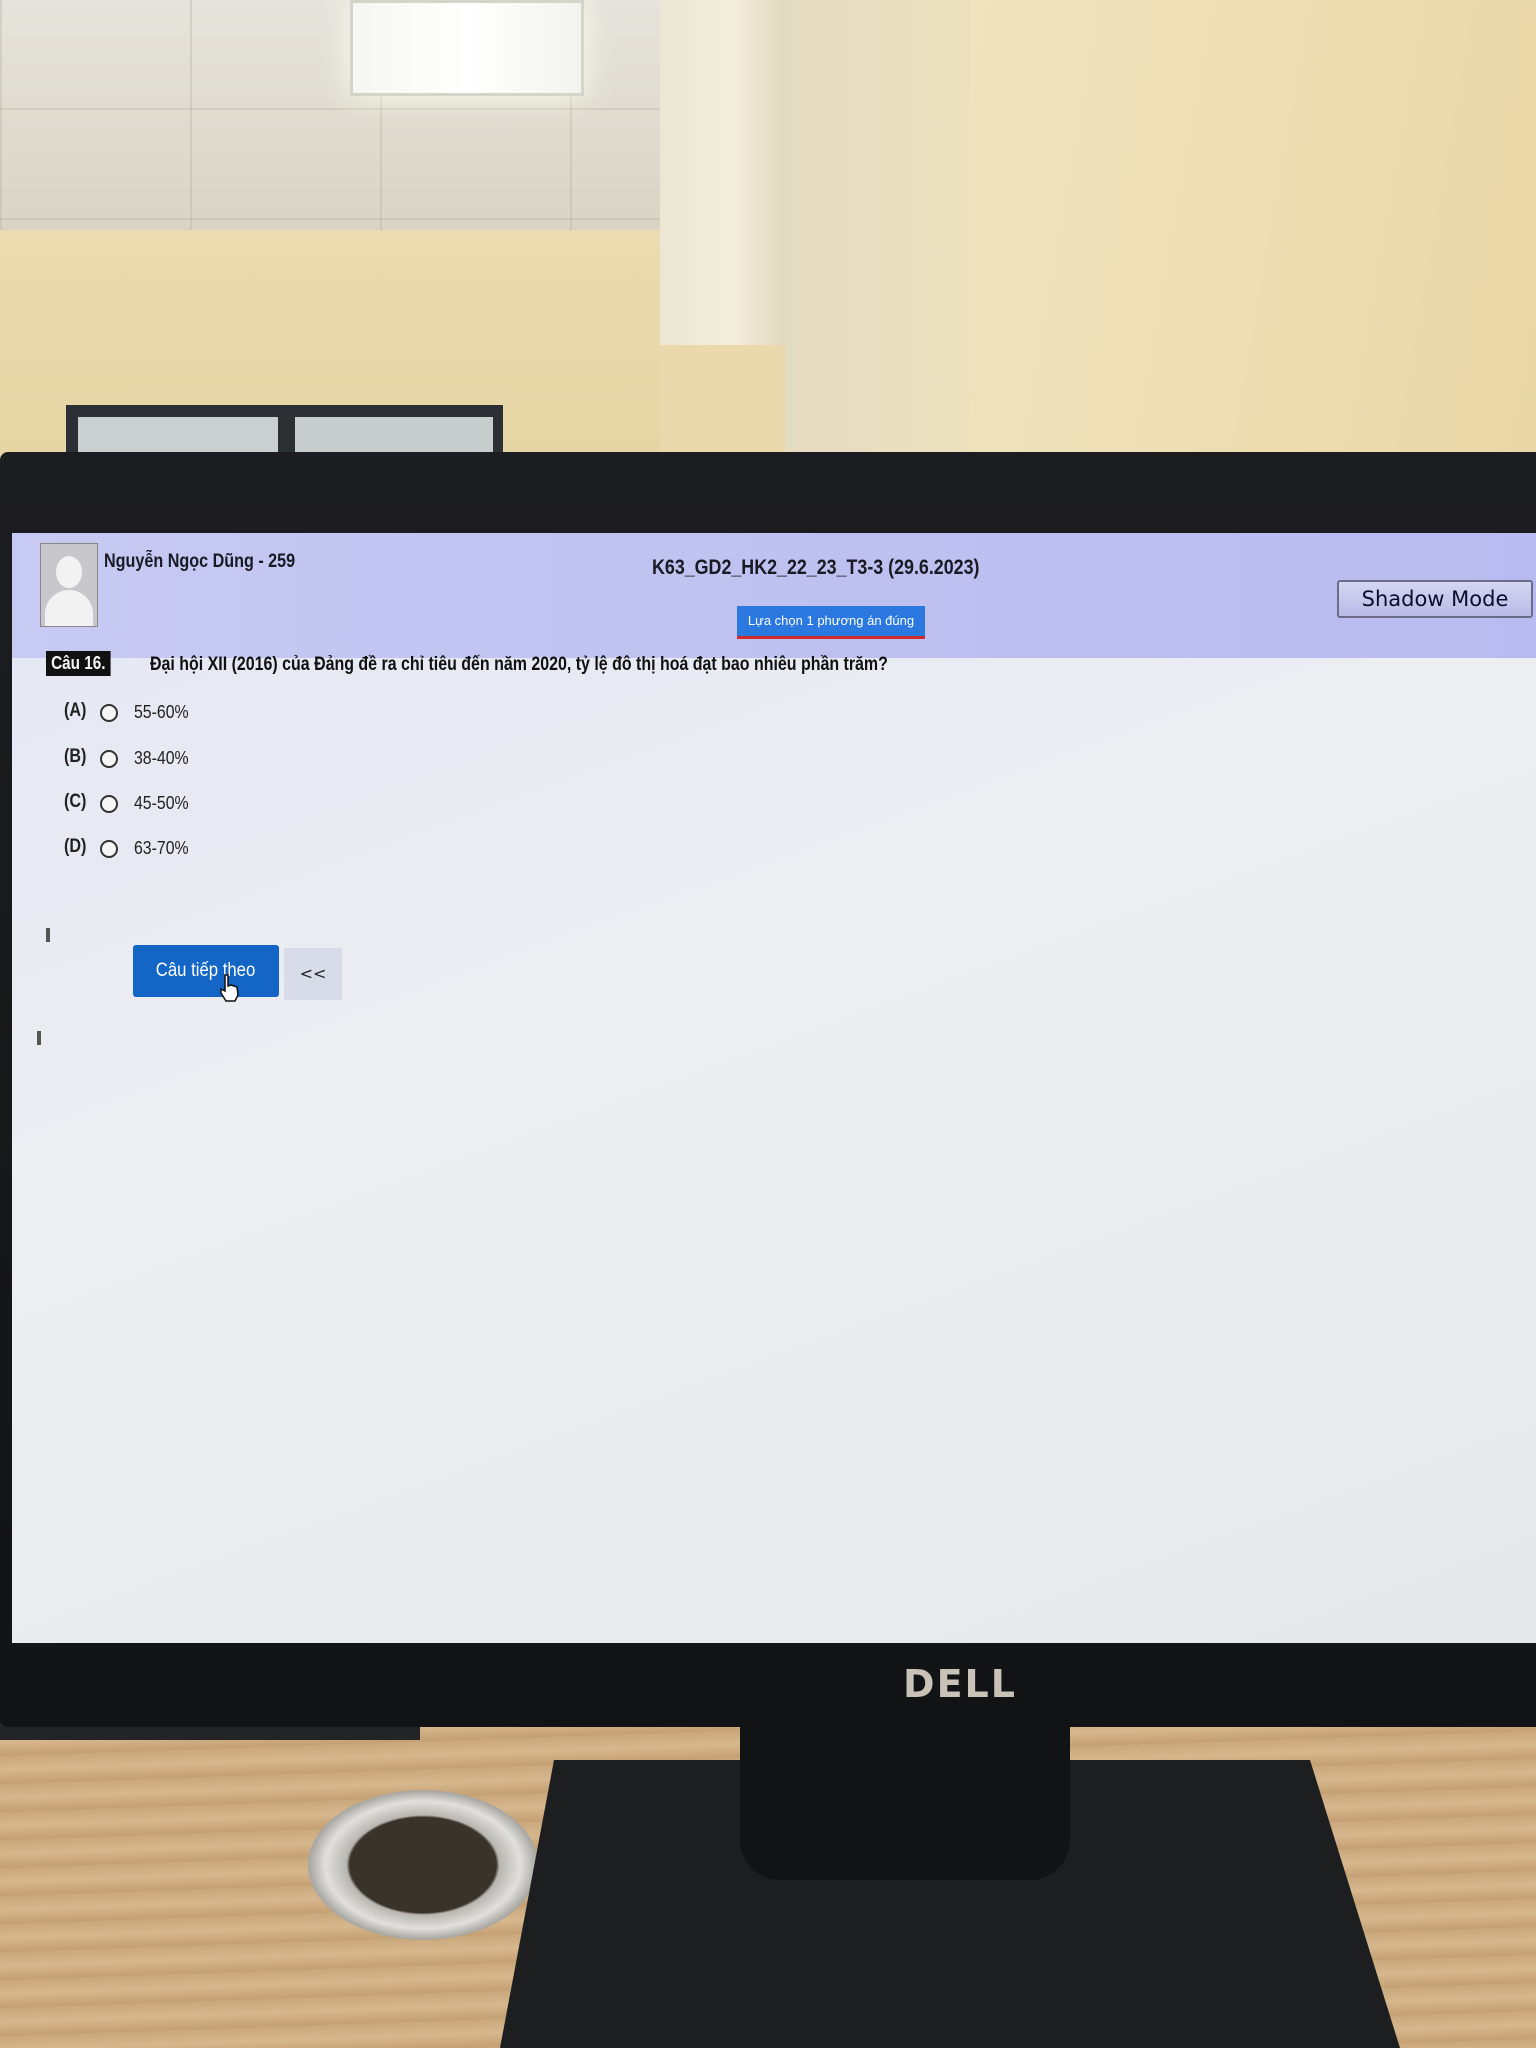 Image resolution: width=1536 pixels, height=2048 pixels. Describe the element at coordinates (161, 712) in the screenshot. I see `option-value: 55-60%` at that location.